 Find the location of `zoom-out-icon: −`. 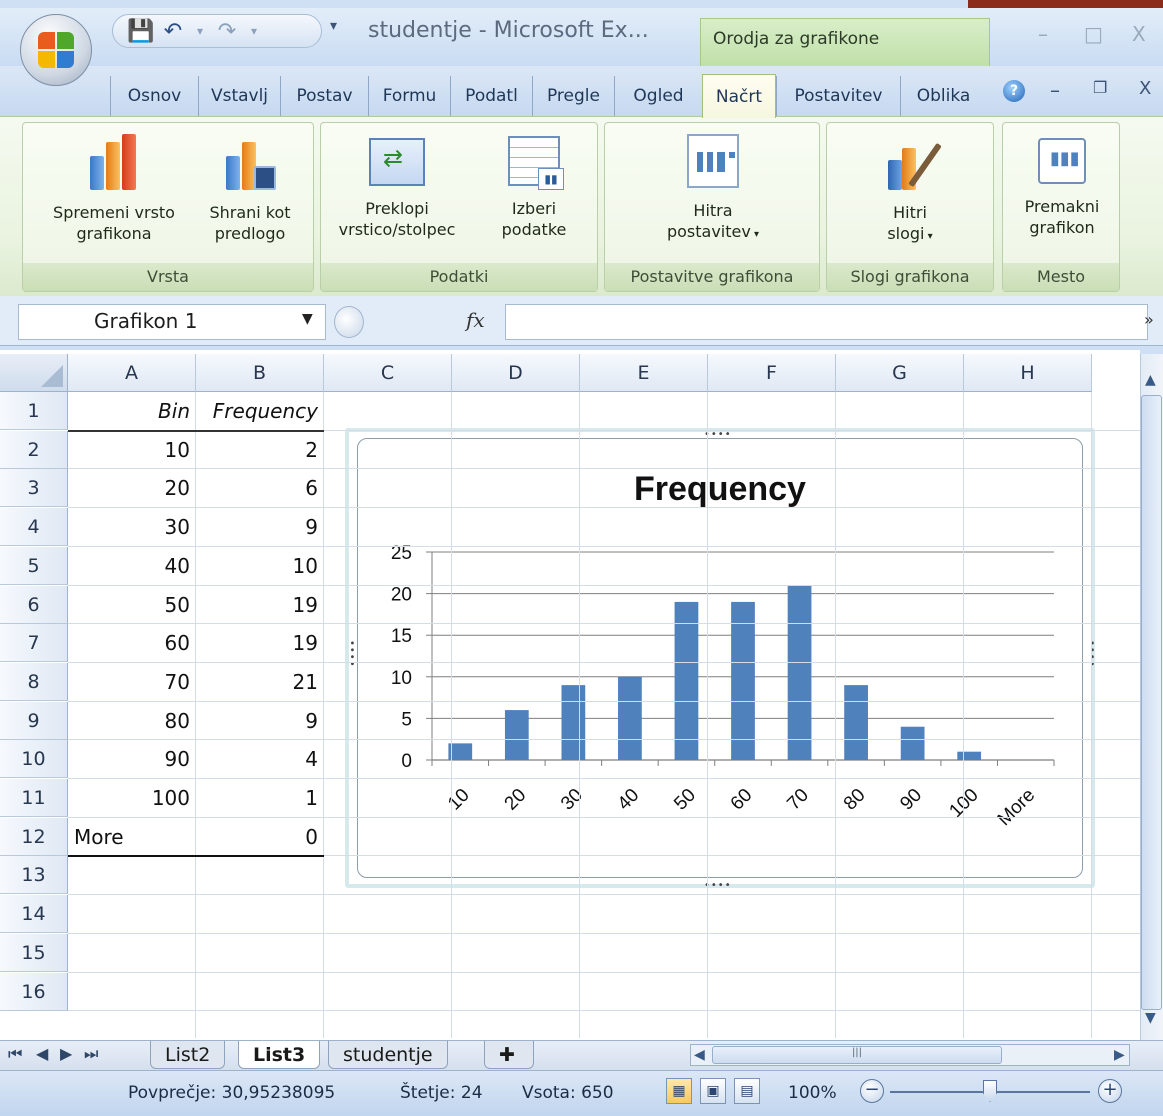

zoom-out-icon: − is located at coordinates (872, 1091).